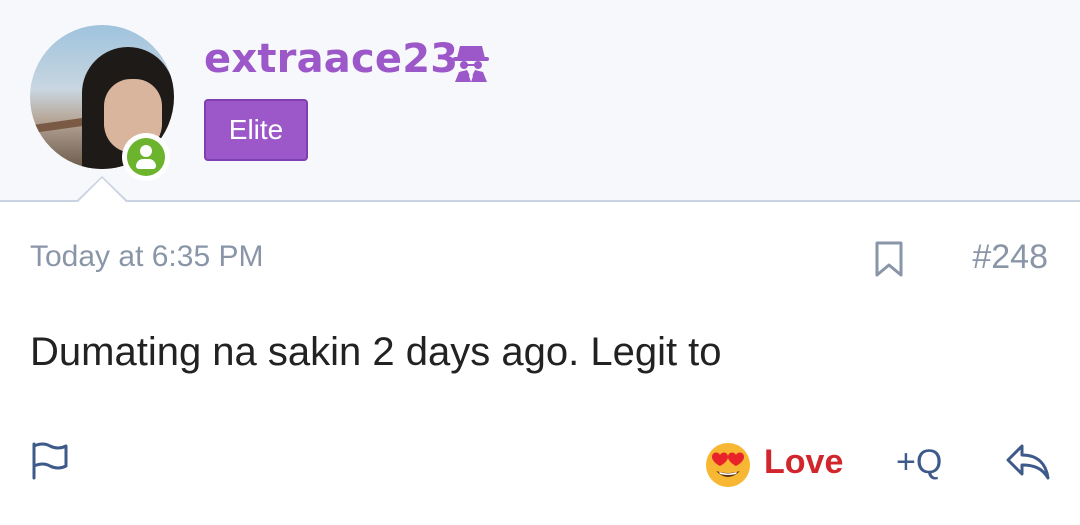  Describe the element at coordinates (102, 103) in the screenshot. I see `avatar` at that location.